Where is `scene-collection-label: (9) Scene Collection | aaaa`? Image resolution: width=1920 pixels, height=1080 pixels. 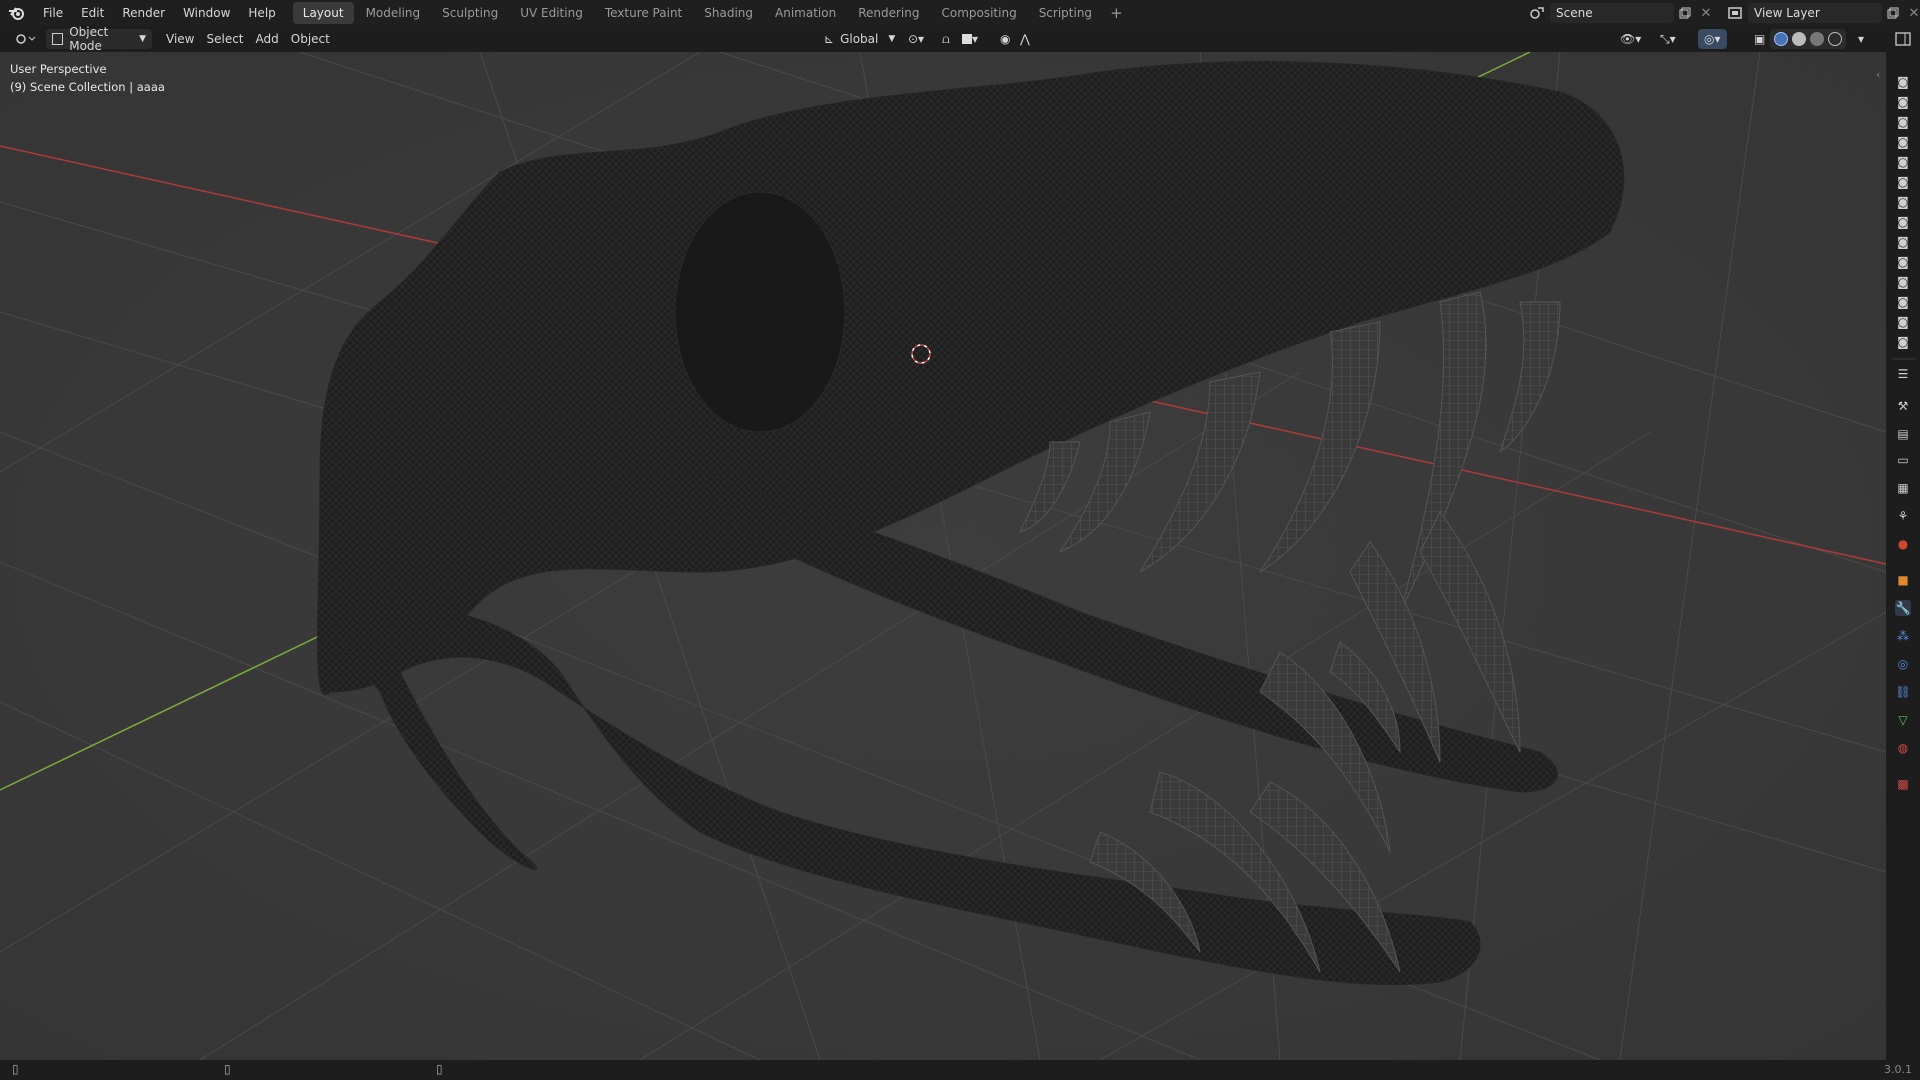 scene-collection-label: (9) Scene Collection | aaaa is located at coordinates (87, 87).